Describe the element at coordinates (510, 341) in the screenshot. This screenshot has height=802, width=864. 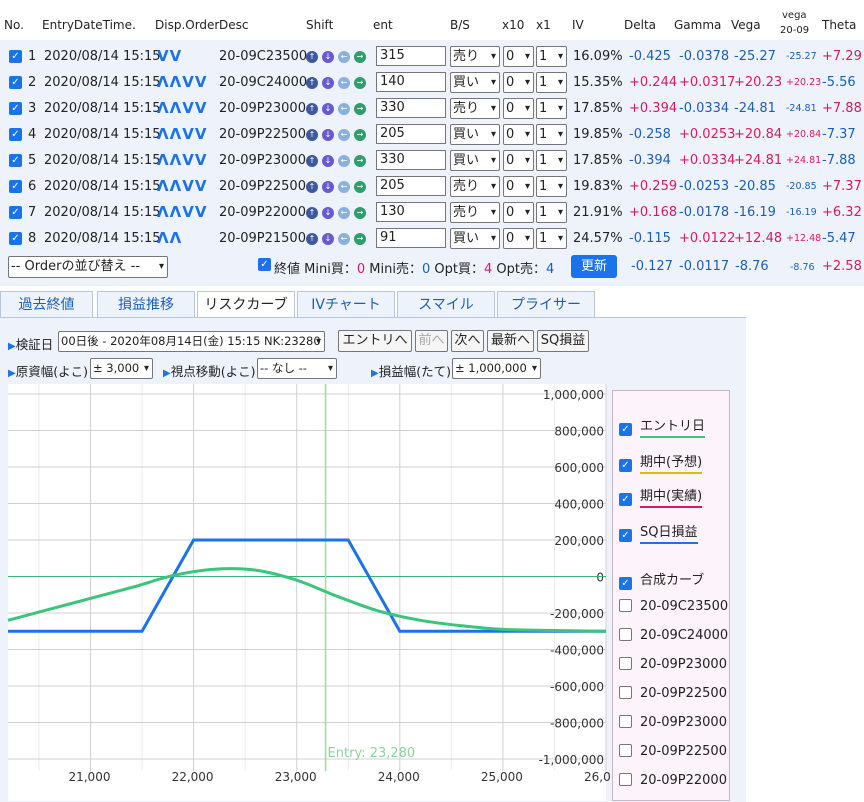
I see `latest-button: 最新へ` at that location.